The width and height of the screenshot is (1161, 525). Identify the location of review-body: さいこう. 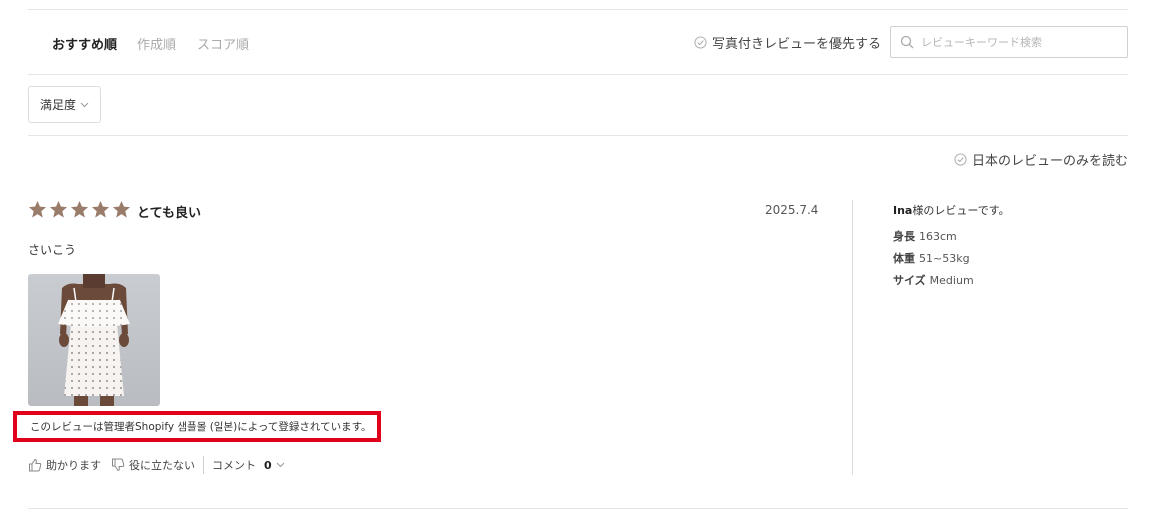
(52, 250).